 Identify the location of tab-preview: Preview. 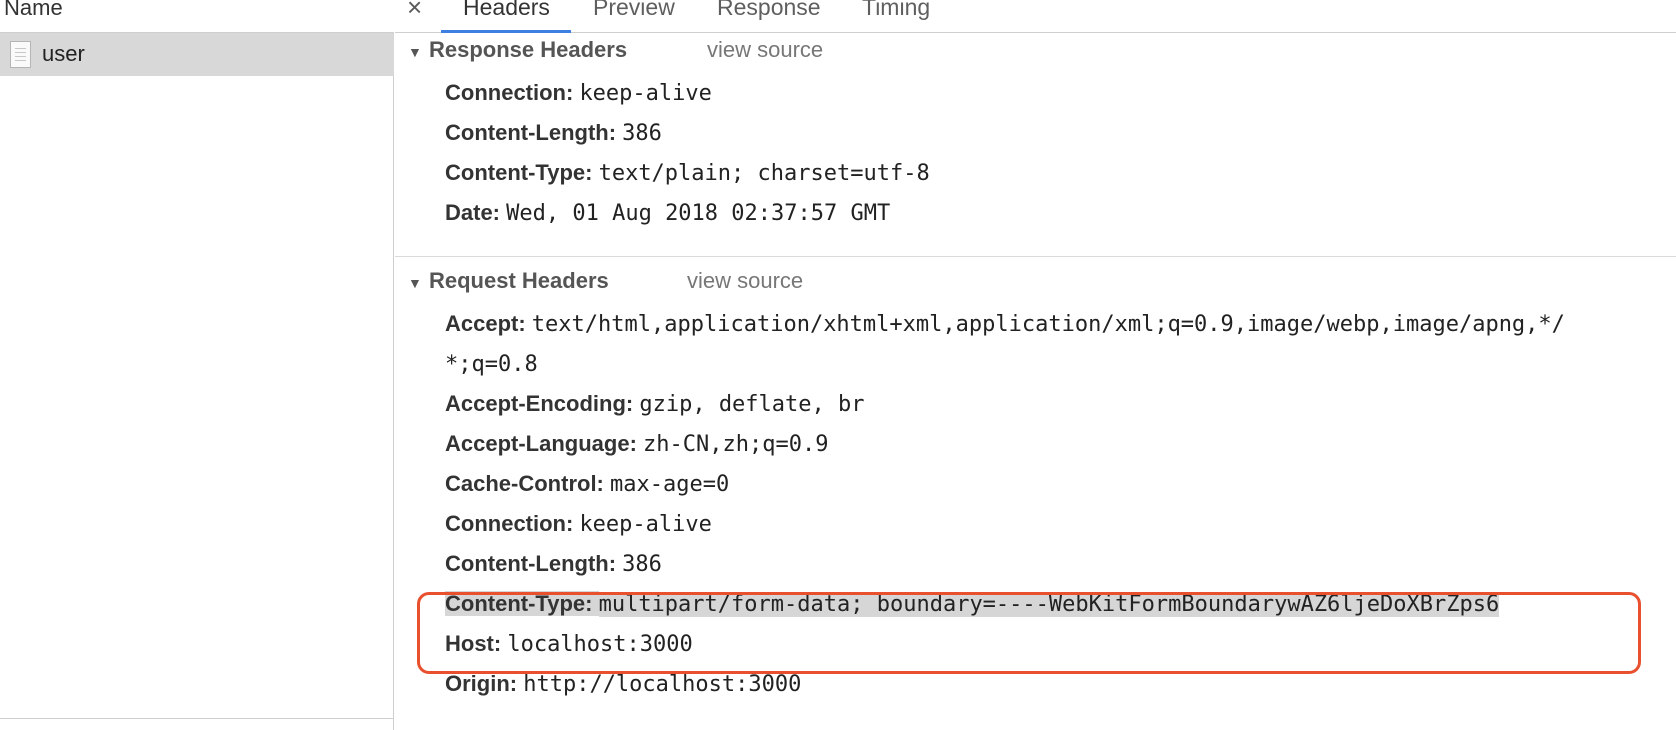
(634, 10).